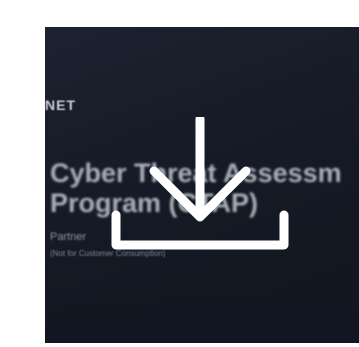  I want to click on brand-logo-text: NET, so click(60, 105).